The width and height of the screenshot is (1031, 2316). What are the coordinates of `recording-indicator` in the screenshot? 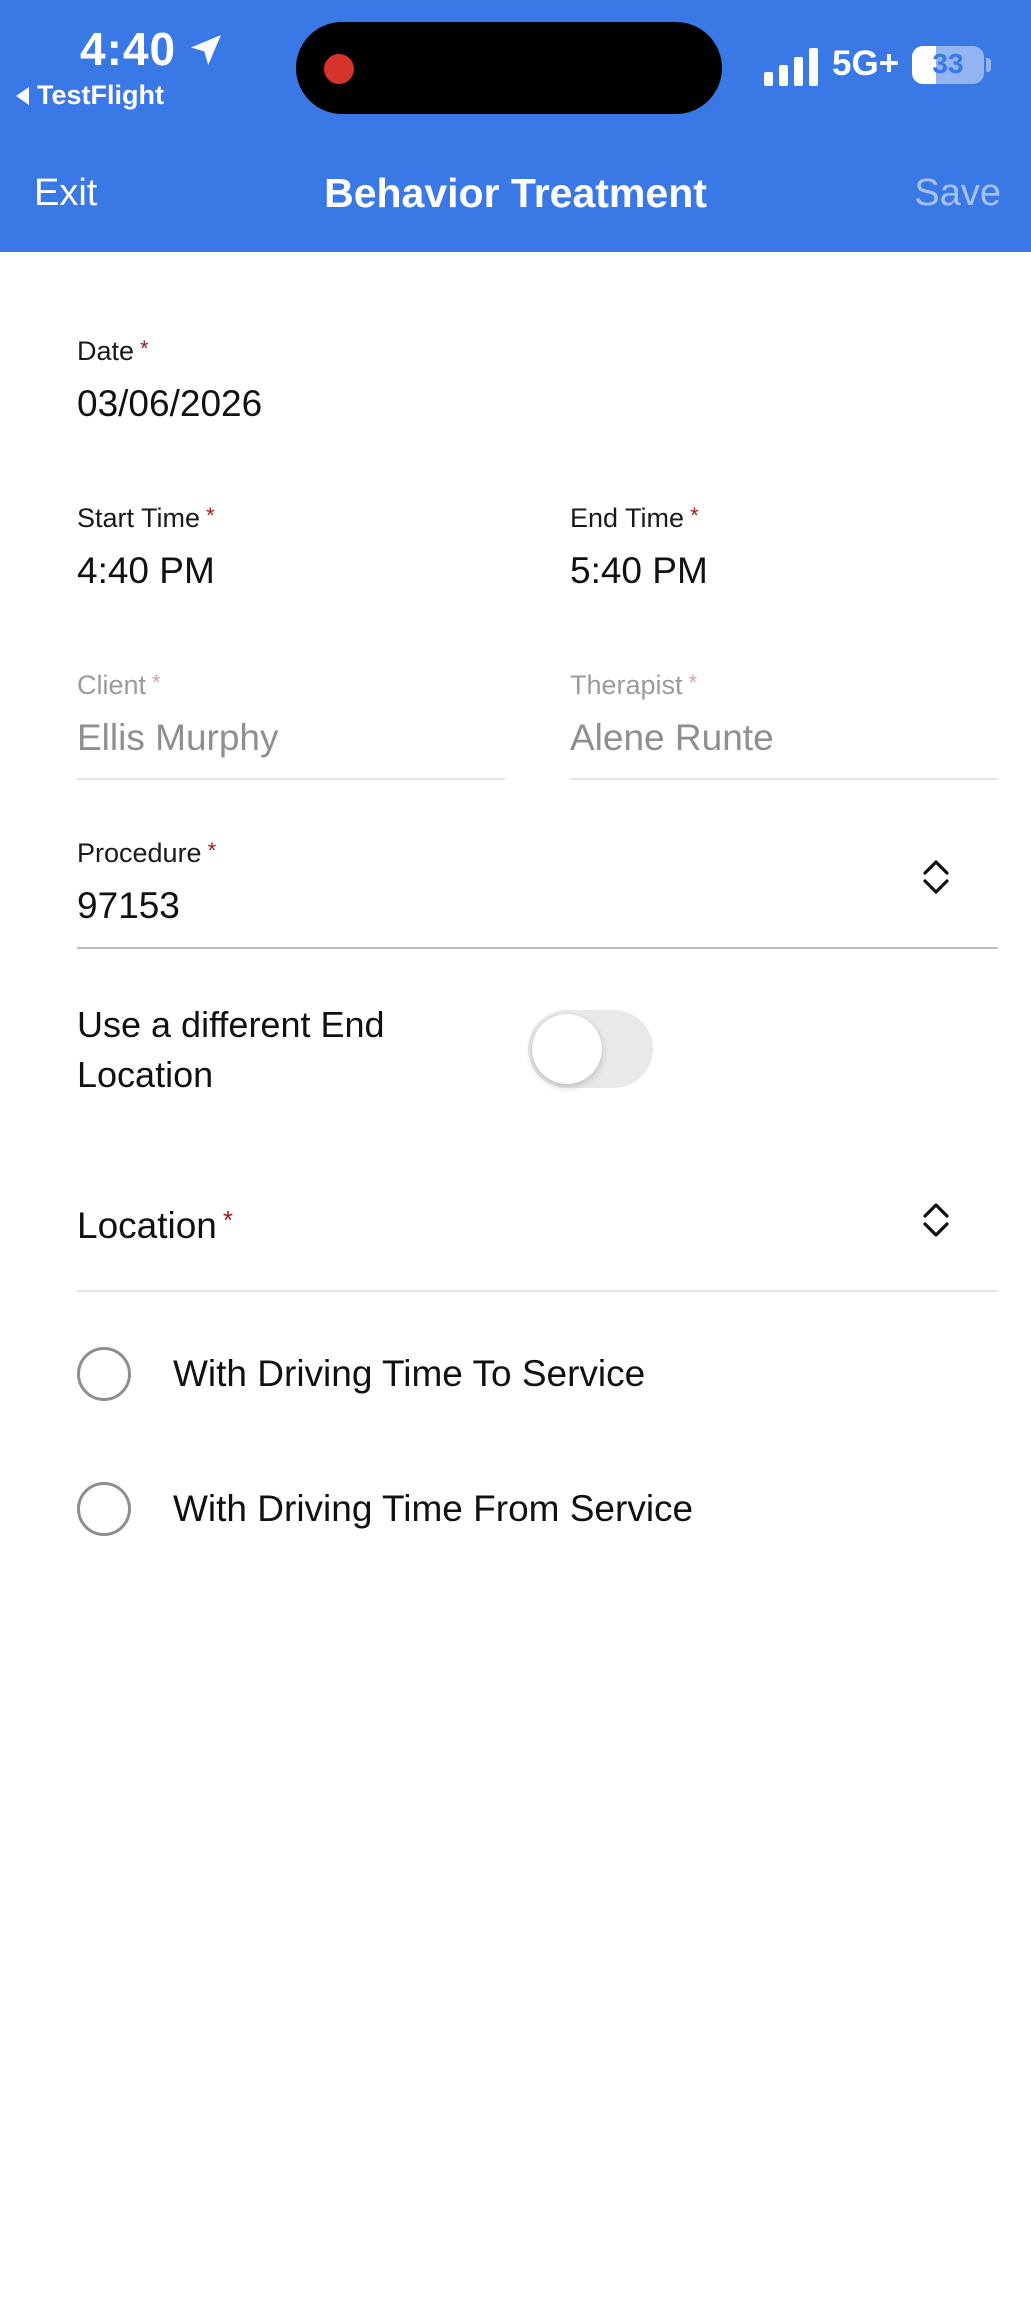 It's located at (339, 69).